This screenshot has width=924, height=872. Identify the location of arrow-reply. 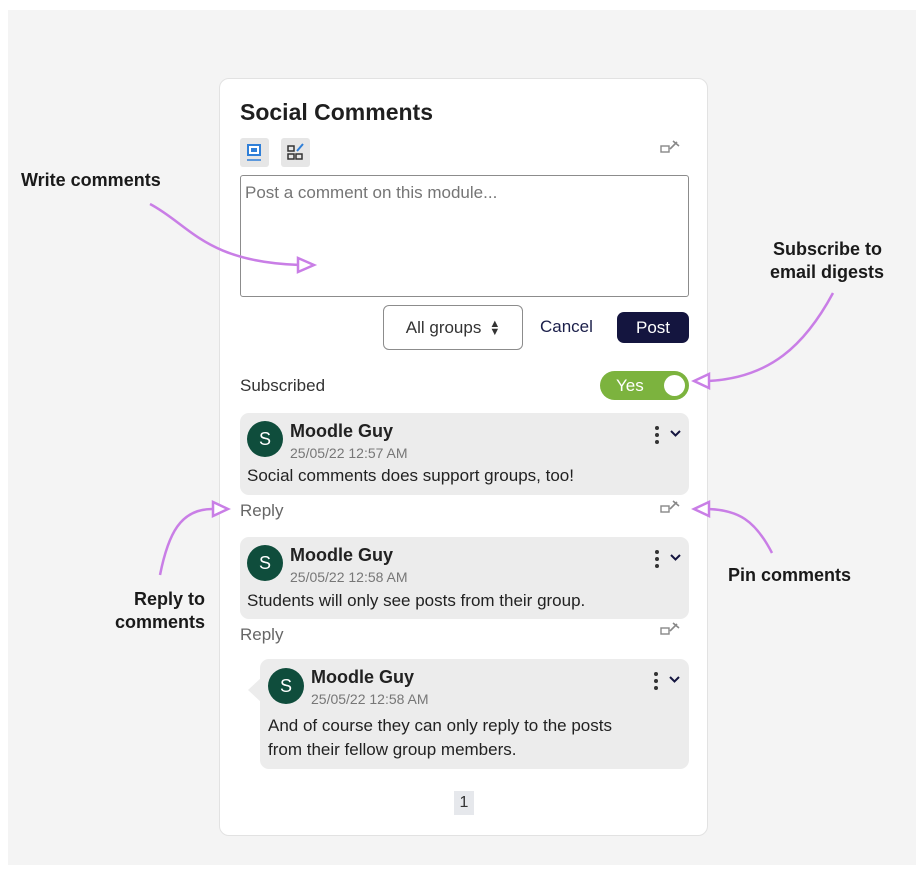
(186, 541).